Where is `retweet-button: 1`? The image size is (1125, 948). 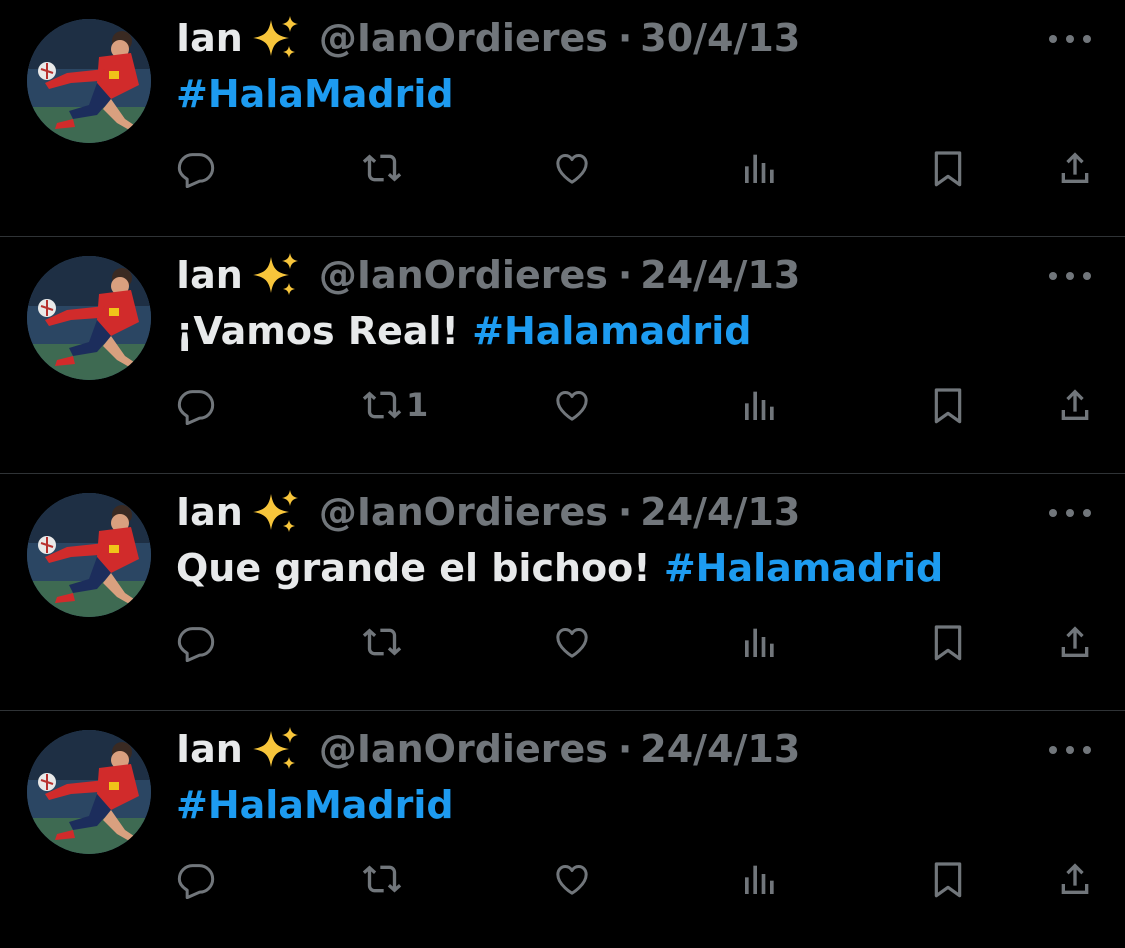
retweet-button: 1 is located at coordinates (394, 405).